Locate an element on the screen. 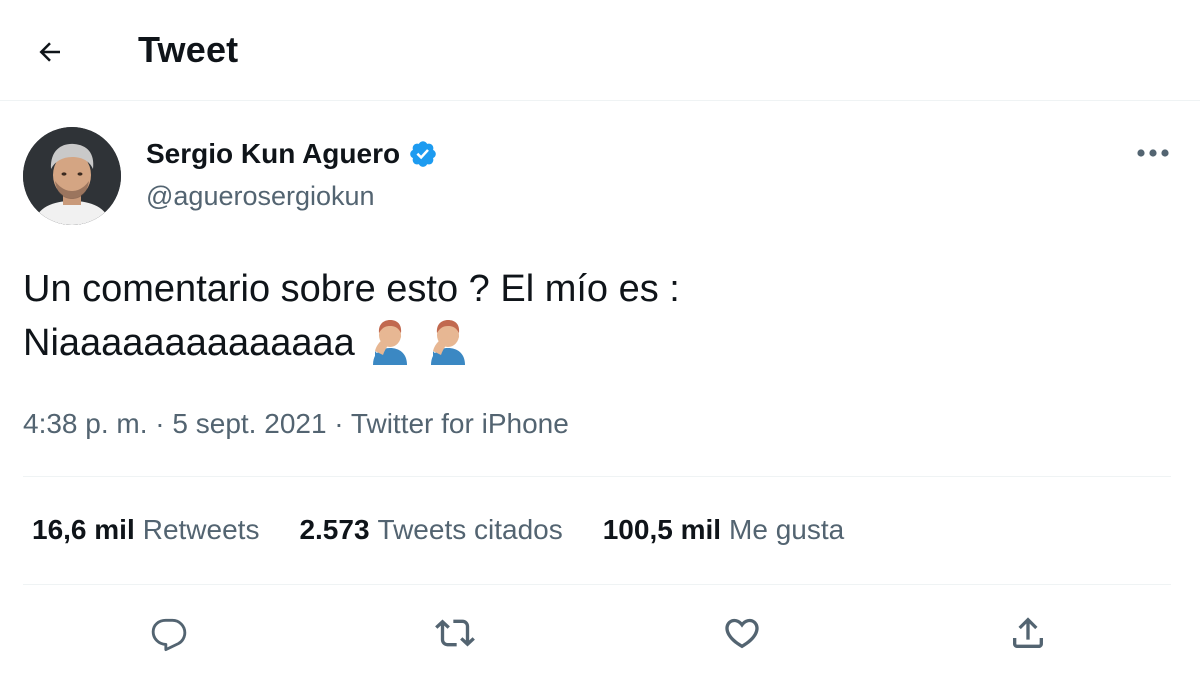 Image resolution: width=1200 pixels, height=675 pixels. avatar is located at coordinates (72, 176).